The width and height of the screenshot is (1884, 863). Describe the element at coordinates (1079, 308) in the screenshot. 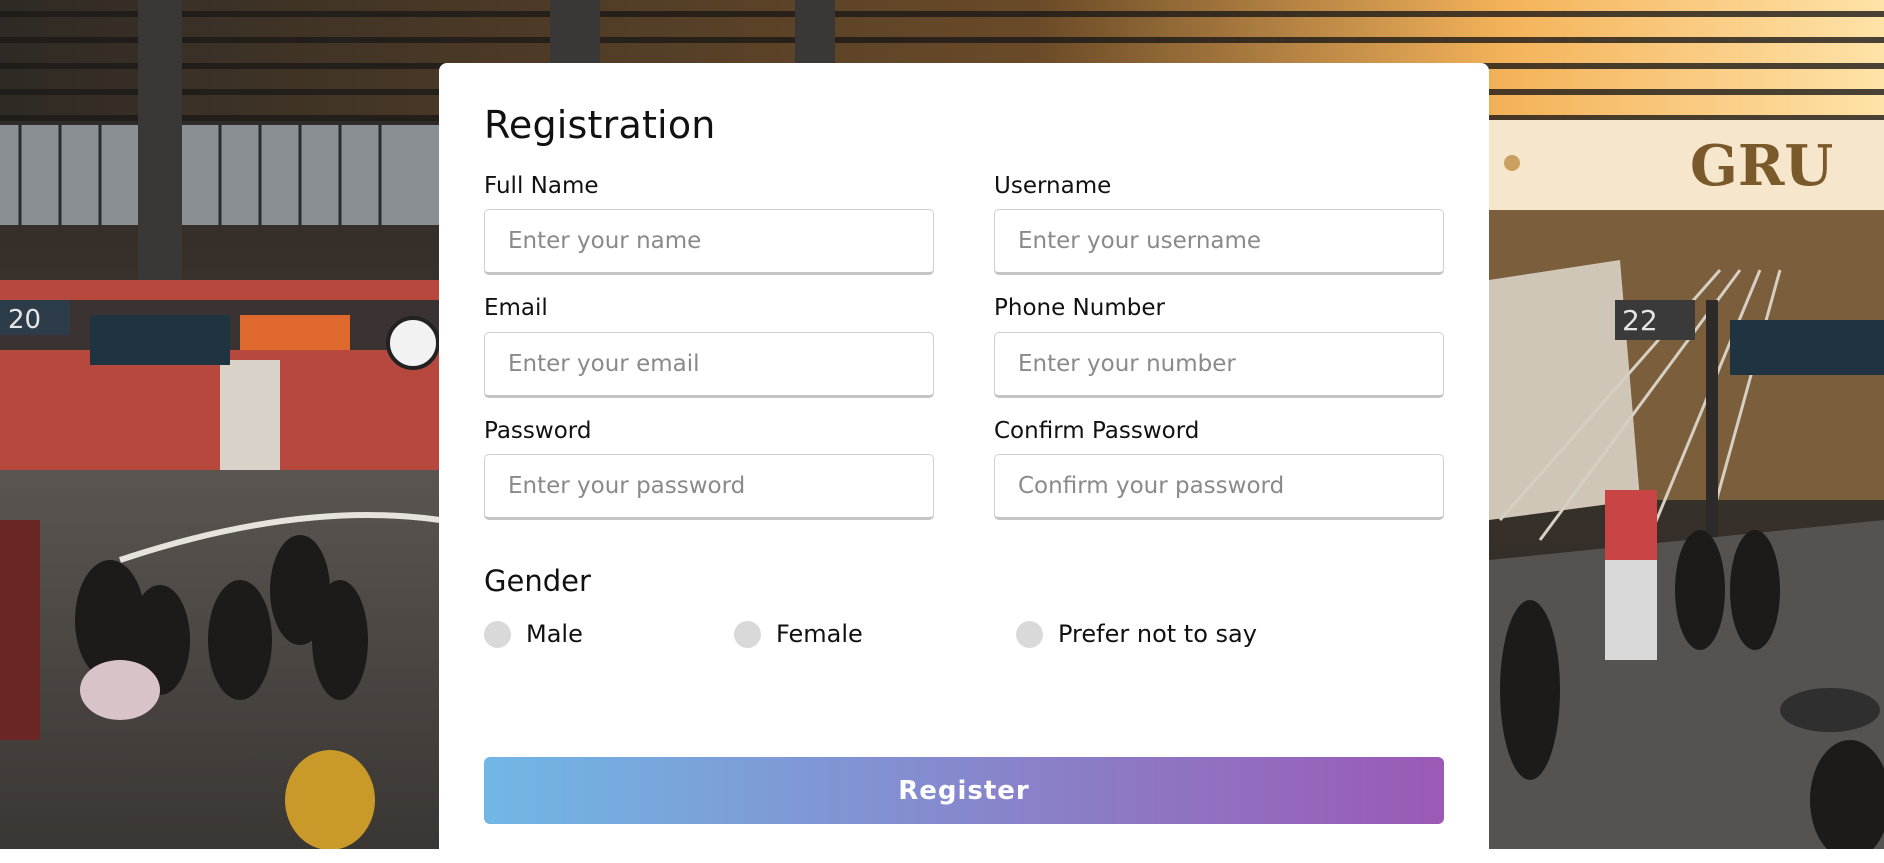

I see `phone-number-label: Phone Number` at that location.